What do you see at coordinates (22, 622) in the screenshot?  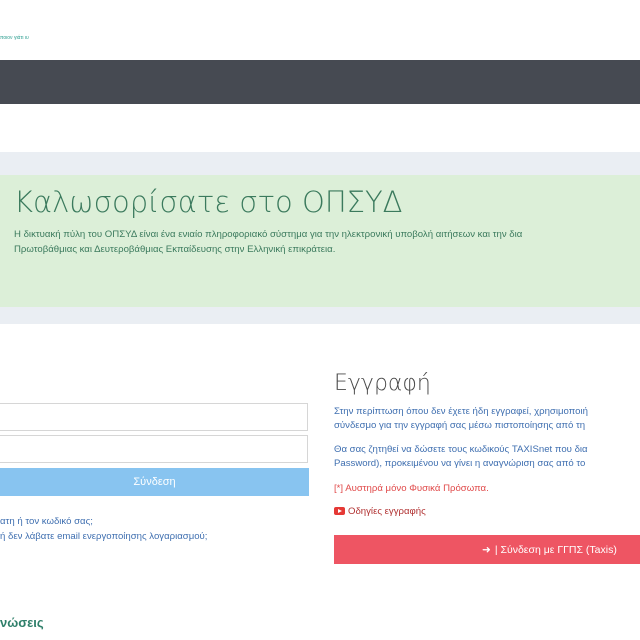 I see `notices-heading: νώσεις` at bounding box center [22, 622].